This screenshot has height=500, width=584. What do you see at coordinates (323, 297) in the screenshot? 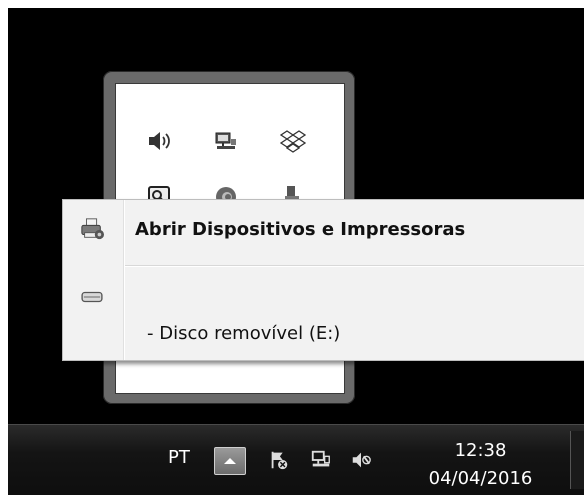
I see `menu-item-removable-drive` at bounding box center [323, 297].